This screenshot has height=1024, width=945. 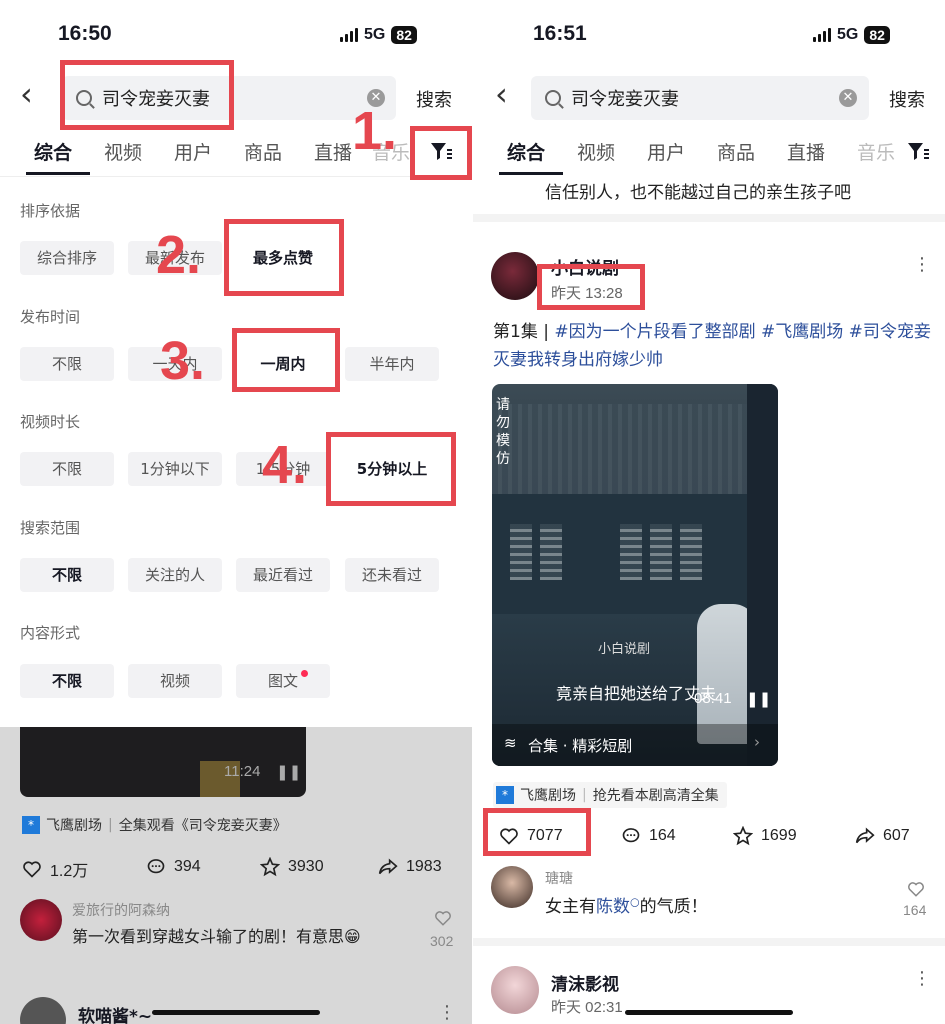 I want to click on share-icon, so click(x=865, y=835).